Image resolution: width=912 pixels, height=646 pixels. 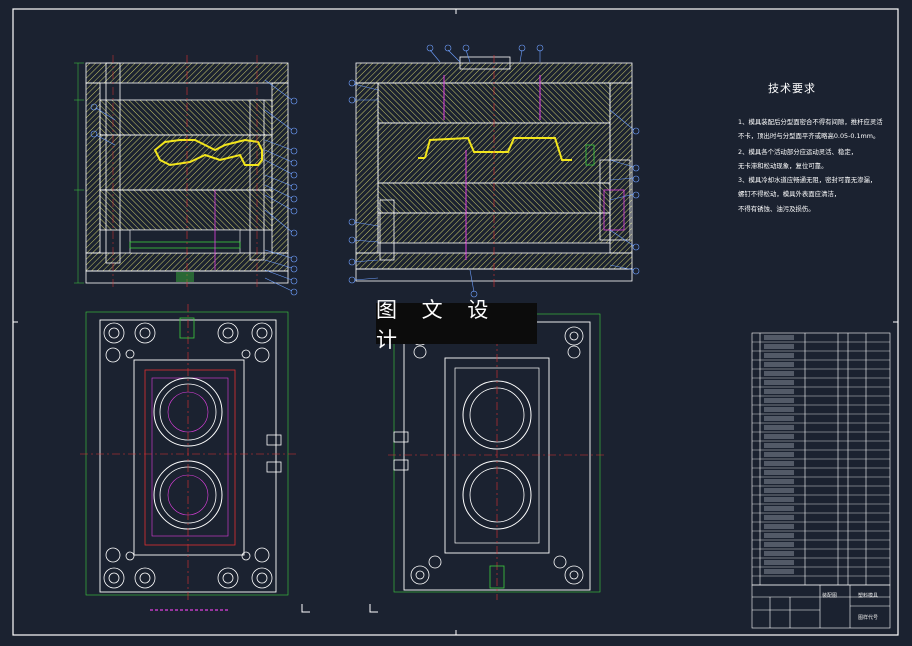 What do you see at coordinates (789, 194) in the screenshot?
I see `tech-req-line-6: 螺钉不得松动，模具外表面应清洁，` at bounding box center [789, 194].